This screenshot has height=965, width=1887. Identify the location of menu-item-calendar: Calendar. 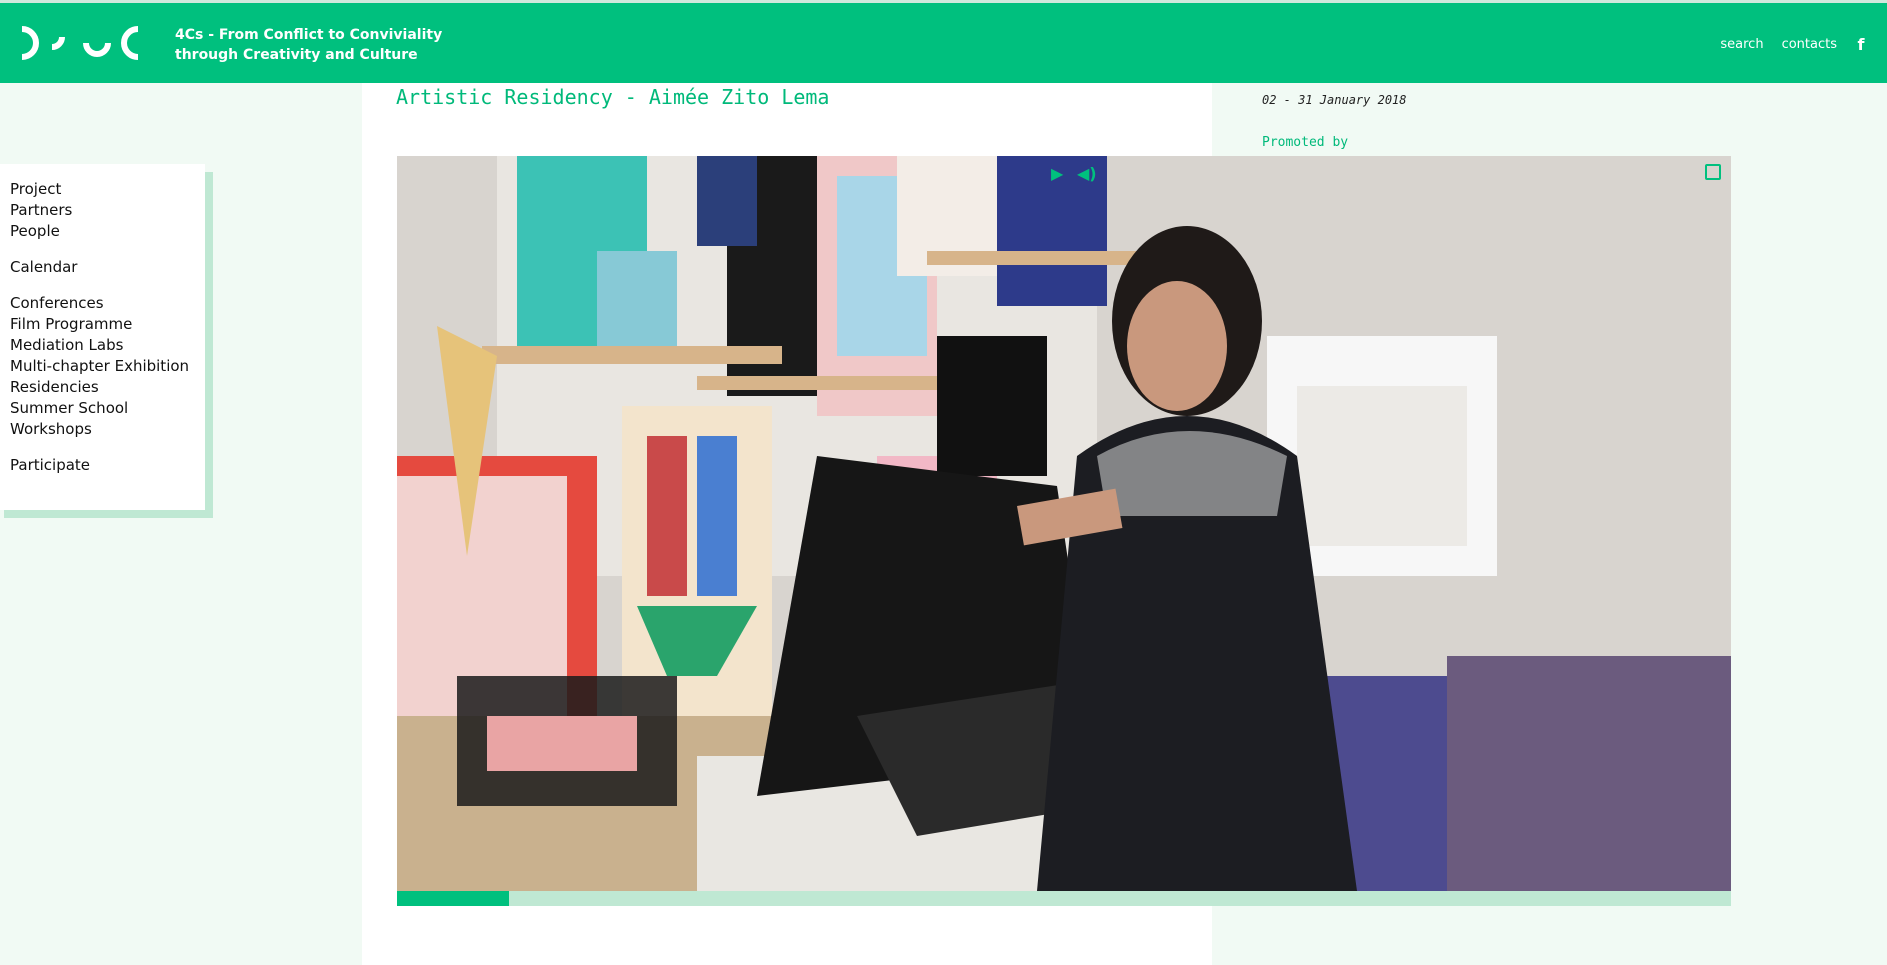
(102, 267).